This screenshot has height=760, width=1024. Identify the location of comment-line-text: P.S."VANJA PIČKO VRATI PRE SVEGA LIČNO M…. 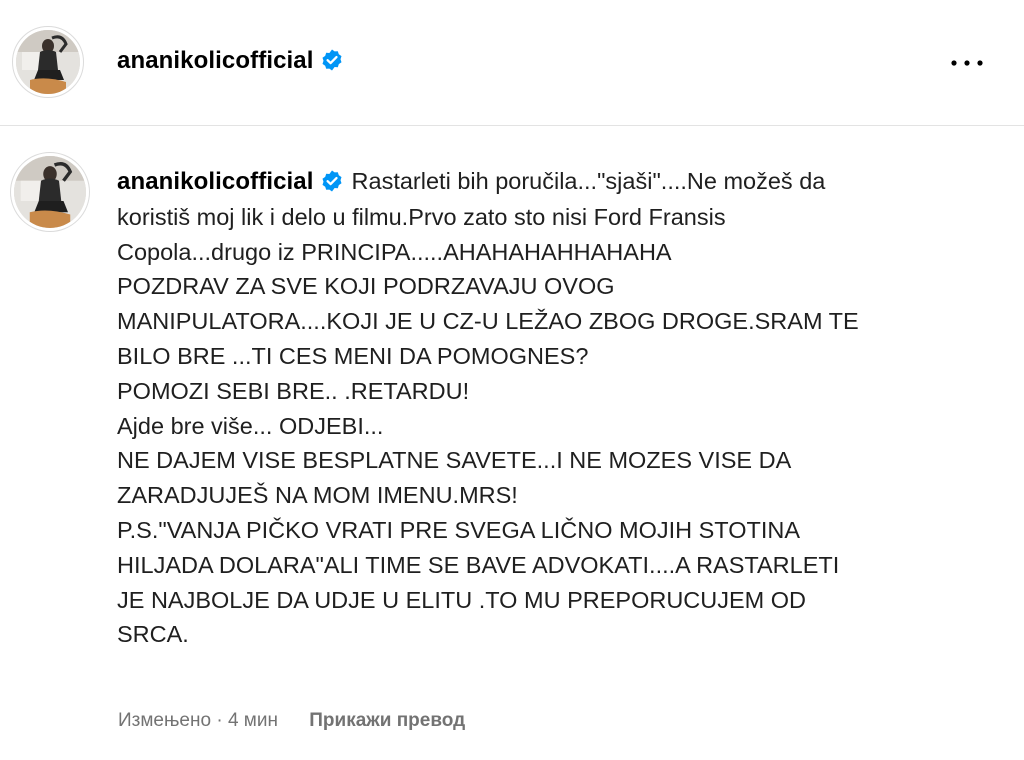
(459, 529).